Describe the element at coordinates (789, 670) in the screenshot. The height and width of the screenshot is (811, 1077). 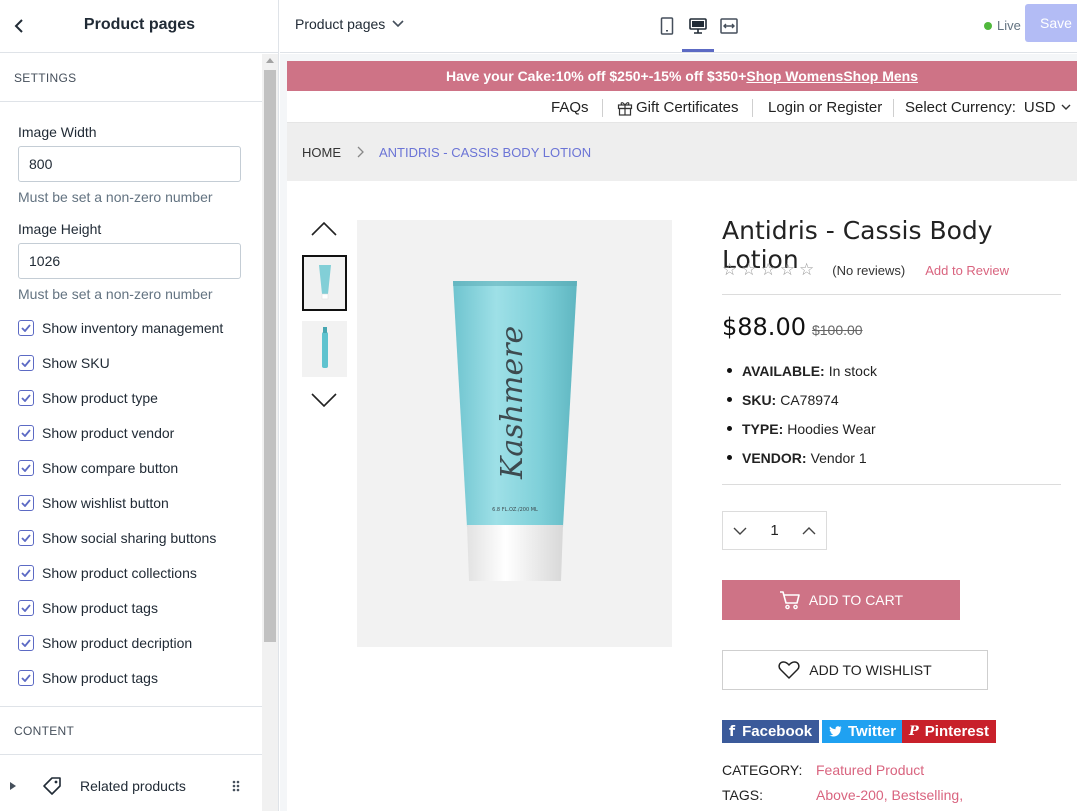
I see `heart-icon` at that location.